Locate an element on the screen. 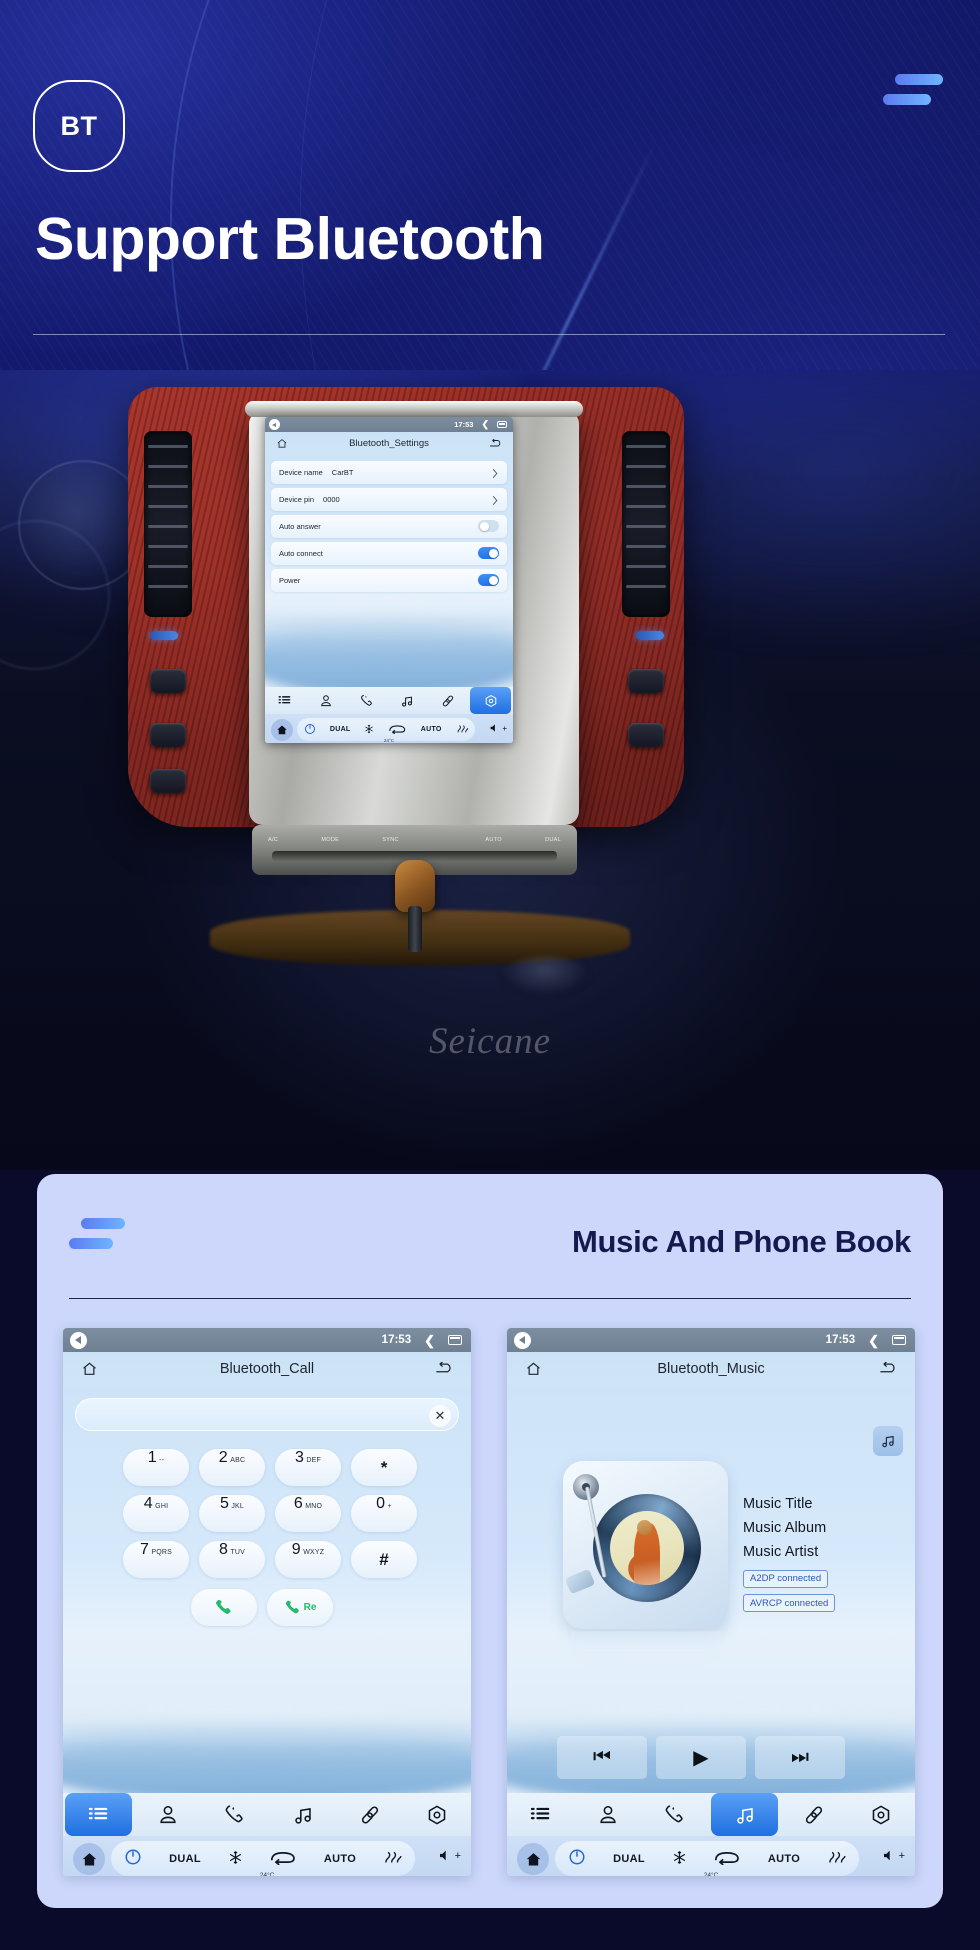 The image size is (980, 1950). keypad-key-hash: # is located at coordinates (384, 1559).